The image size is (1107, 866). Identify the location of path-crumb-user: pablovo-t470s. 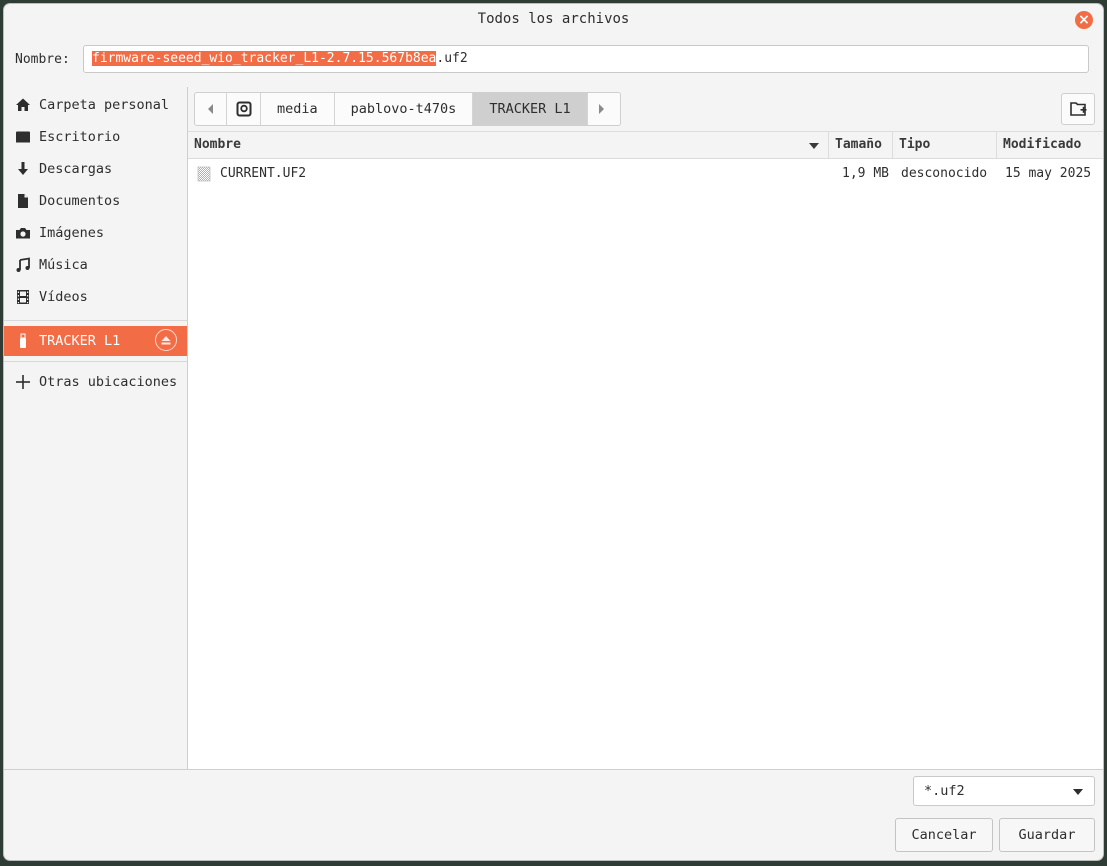
(404, 109).